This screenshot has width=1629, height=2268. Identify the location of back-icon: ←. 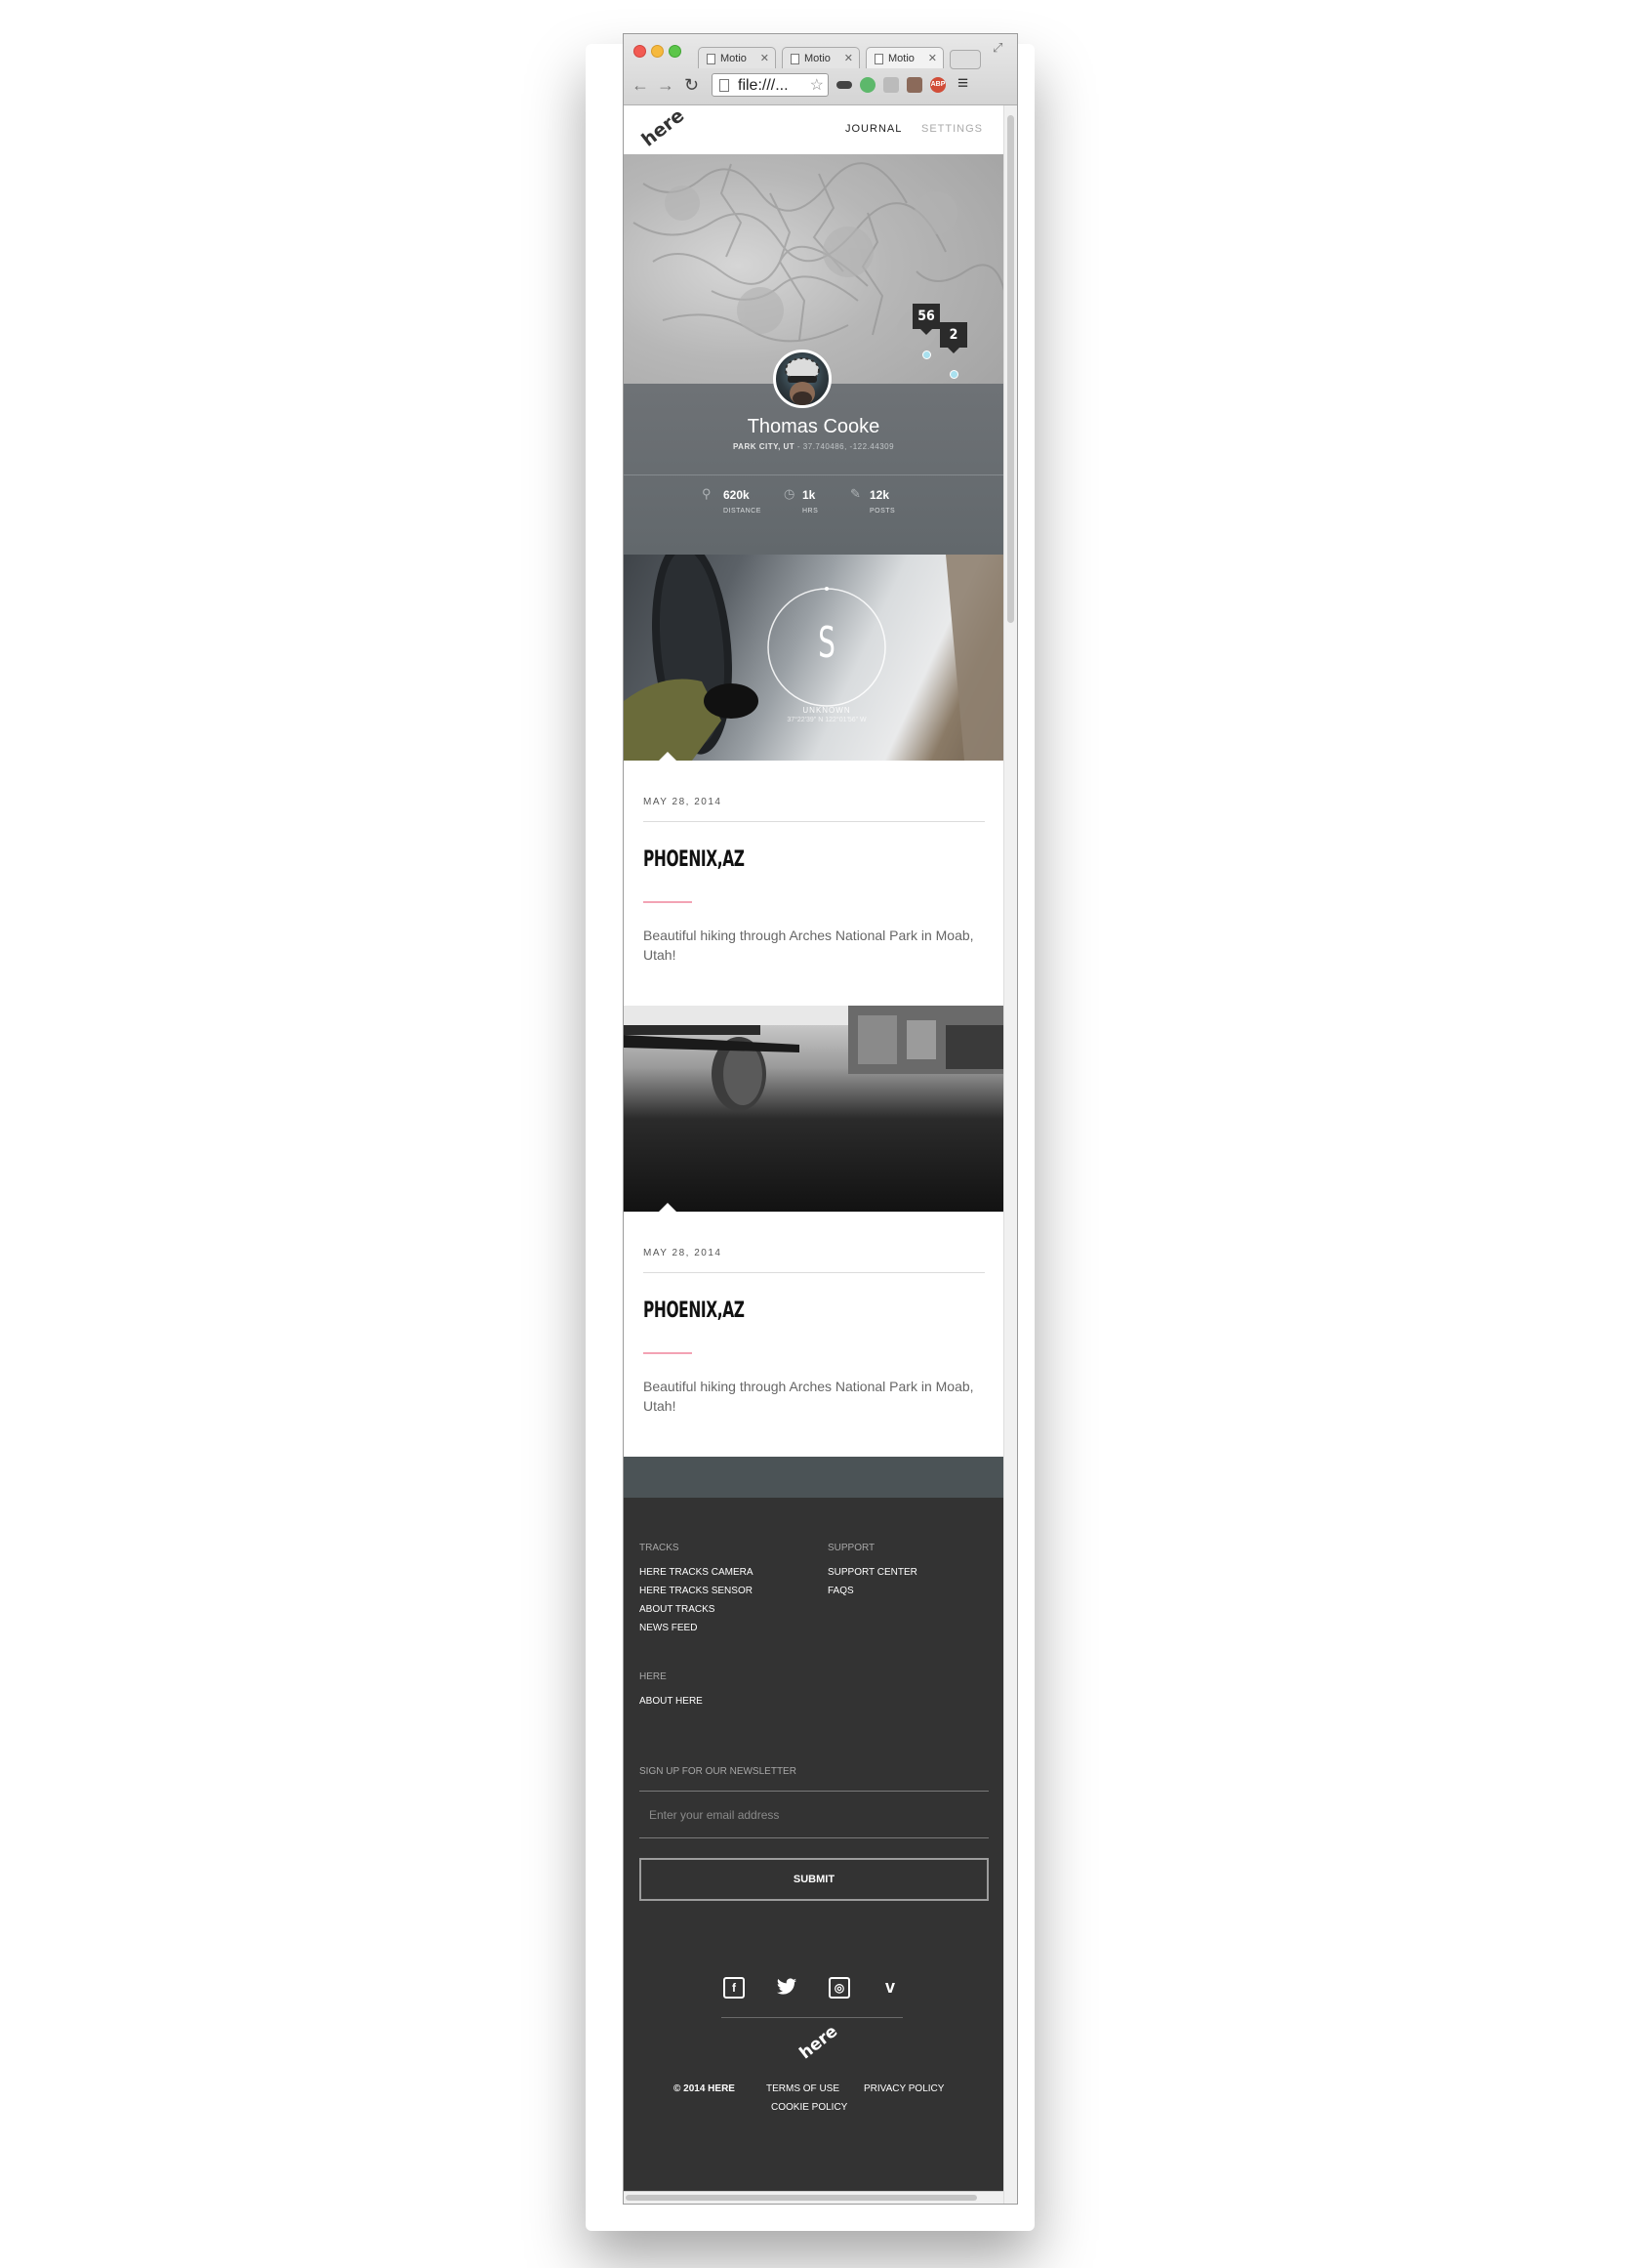
(640, 85).